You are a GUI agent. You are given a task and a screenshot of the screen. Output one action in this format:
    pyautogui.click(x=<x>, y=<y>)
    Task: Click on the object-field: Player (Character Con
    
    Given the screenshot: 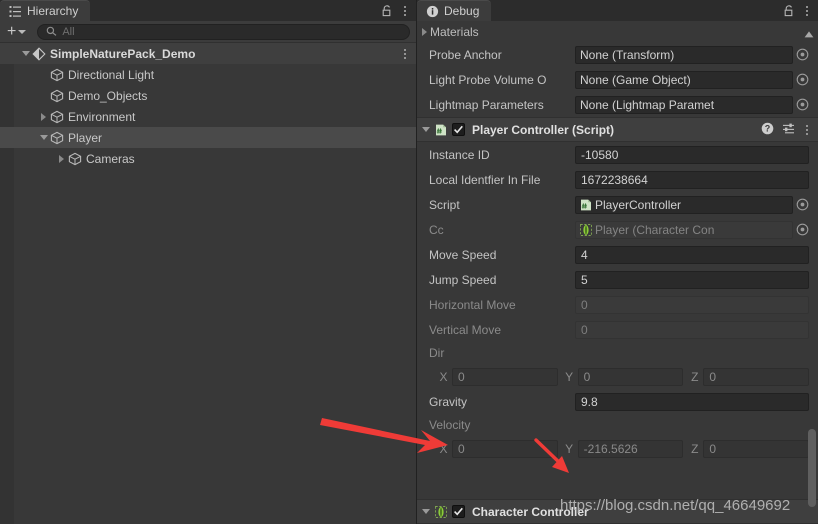 What is the action you would take?
    pyautogui.click(x=692, y=229)
    